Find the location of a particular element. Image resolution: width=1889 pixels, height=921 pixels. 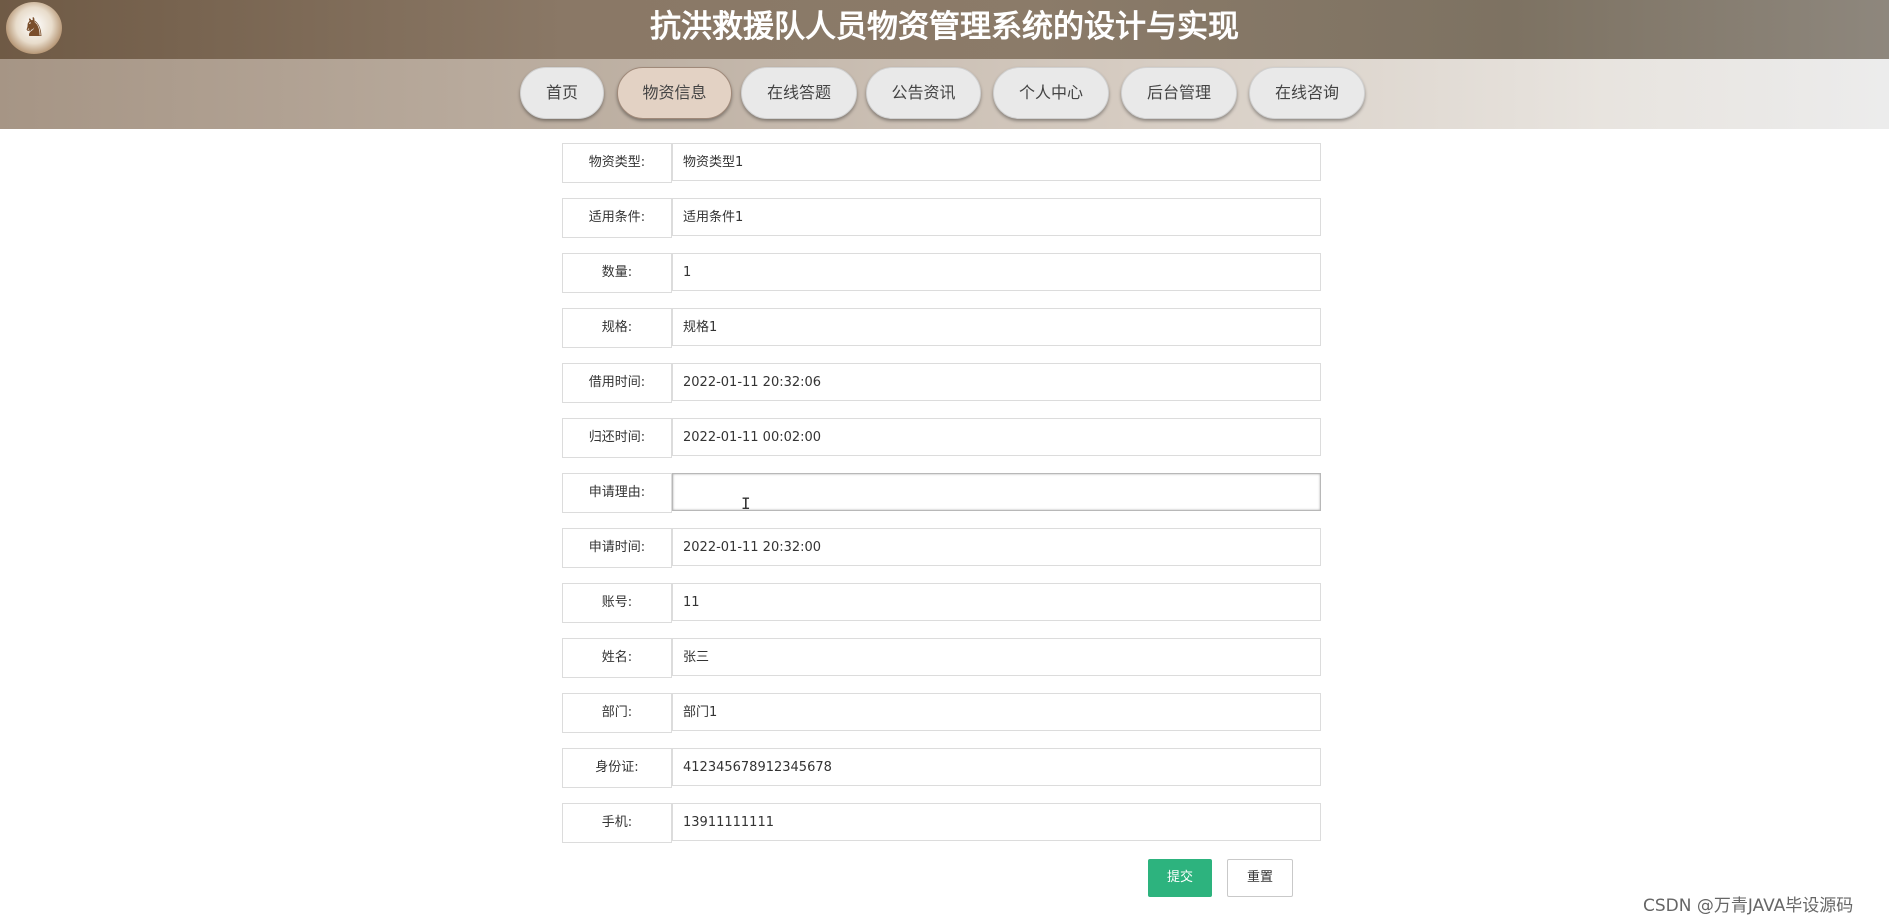

reset-button: 重置 is located at coordinates (1260, 878).